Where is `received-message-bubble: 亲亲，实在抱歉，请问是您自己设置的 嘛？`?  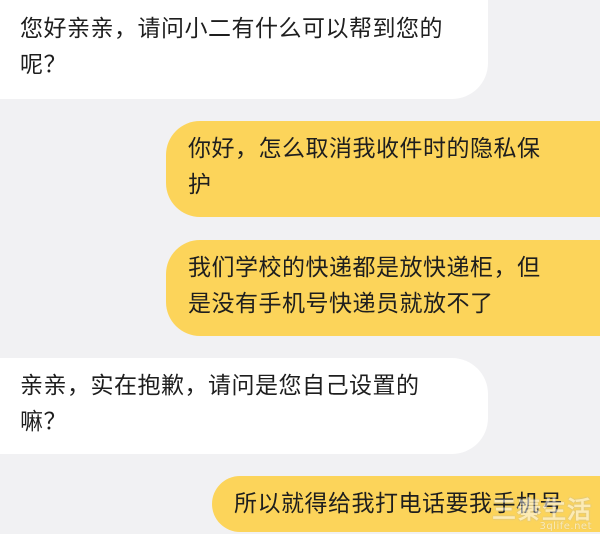 received-message-bubble: 亲亲，实在抱歉，请问是您自己设置的 嘛？ is located at coordinates (244, 406).